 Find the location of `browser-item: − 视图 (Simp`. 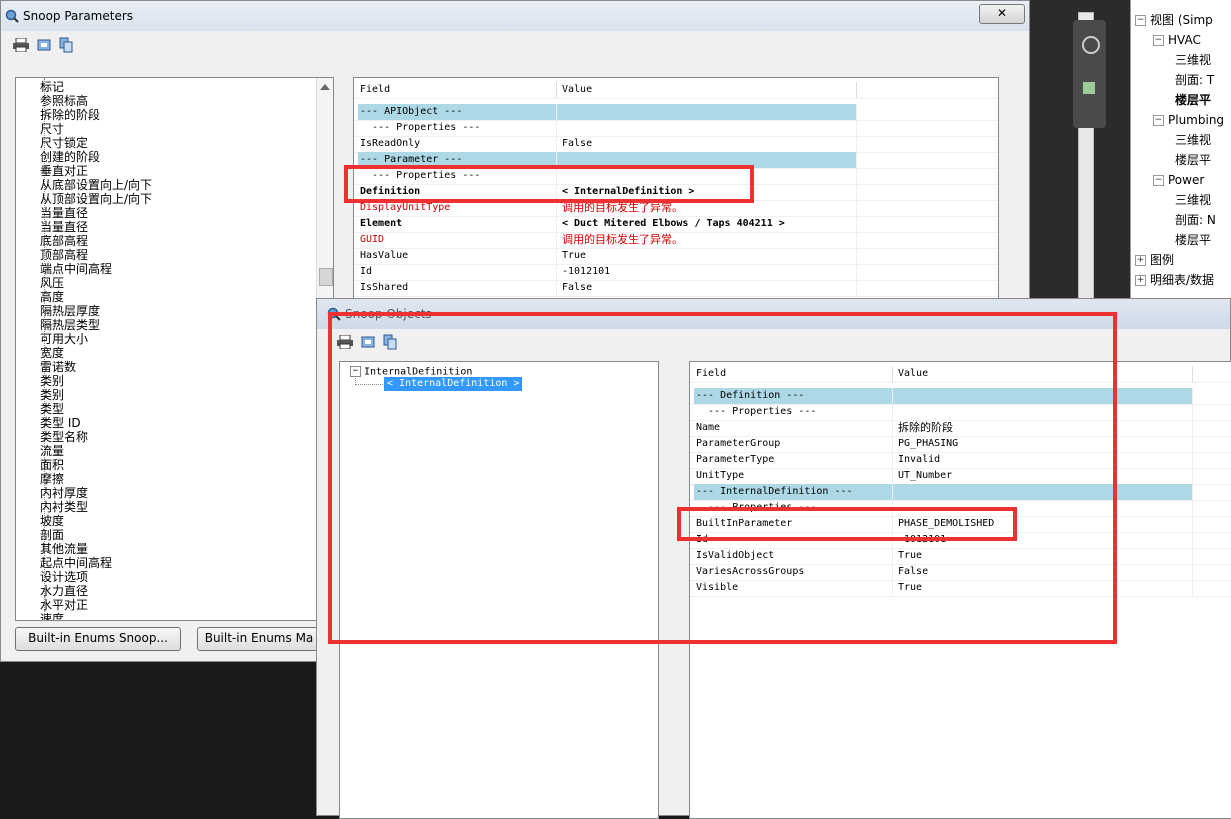

browser-item: − 视图 (Simp is located at coordinates (1174, 20).